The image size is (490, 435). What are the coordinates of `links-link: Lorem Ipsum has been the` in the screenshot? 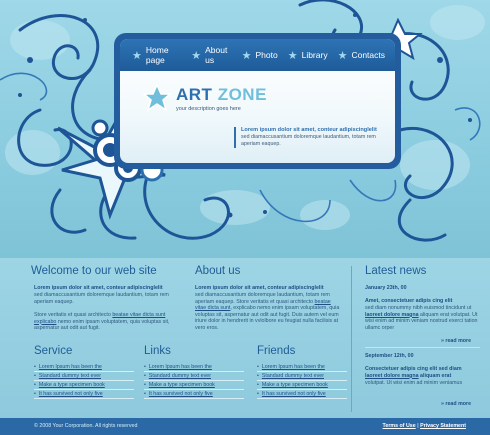 It's located at (194, 367).